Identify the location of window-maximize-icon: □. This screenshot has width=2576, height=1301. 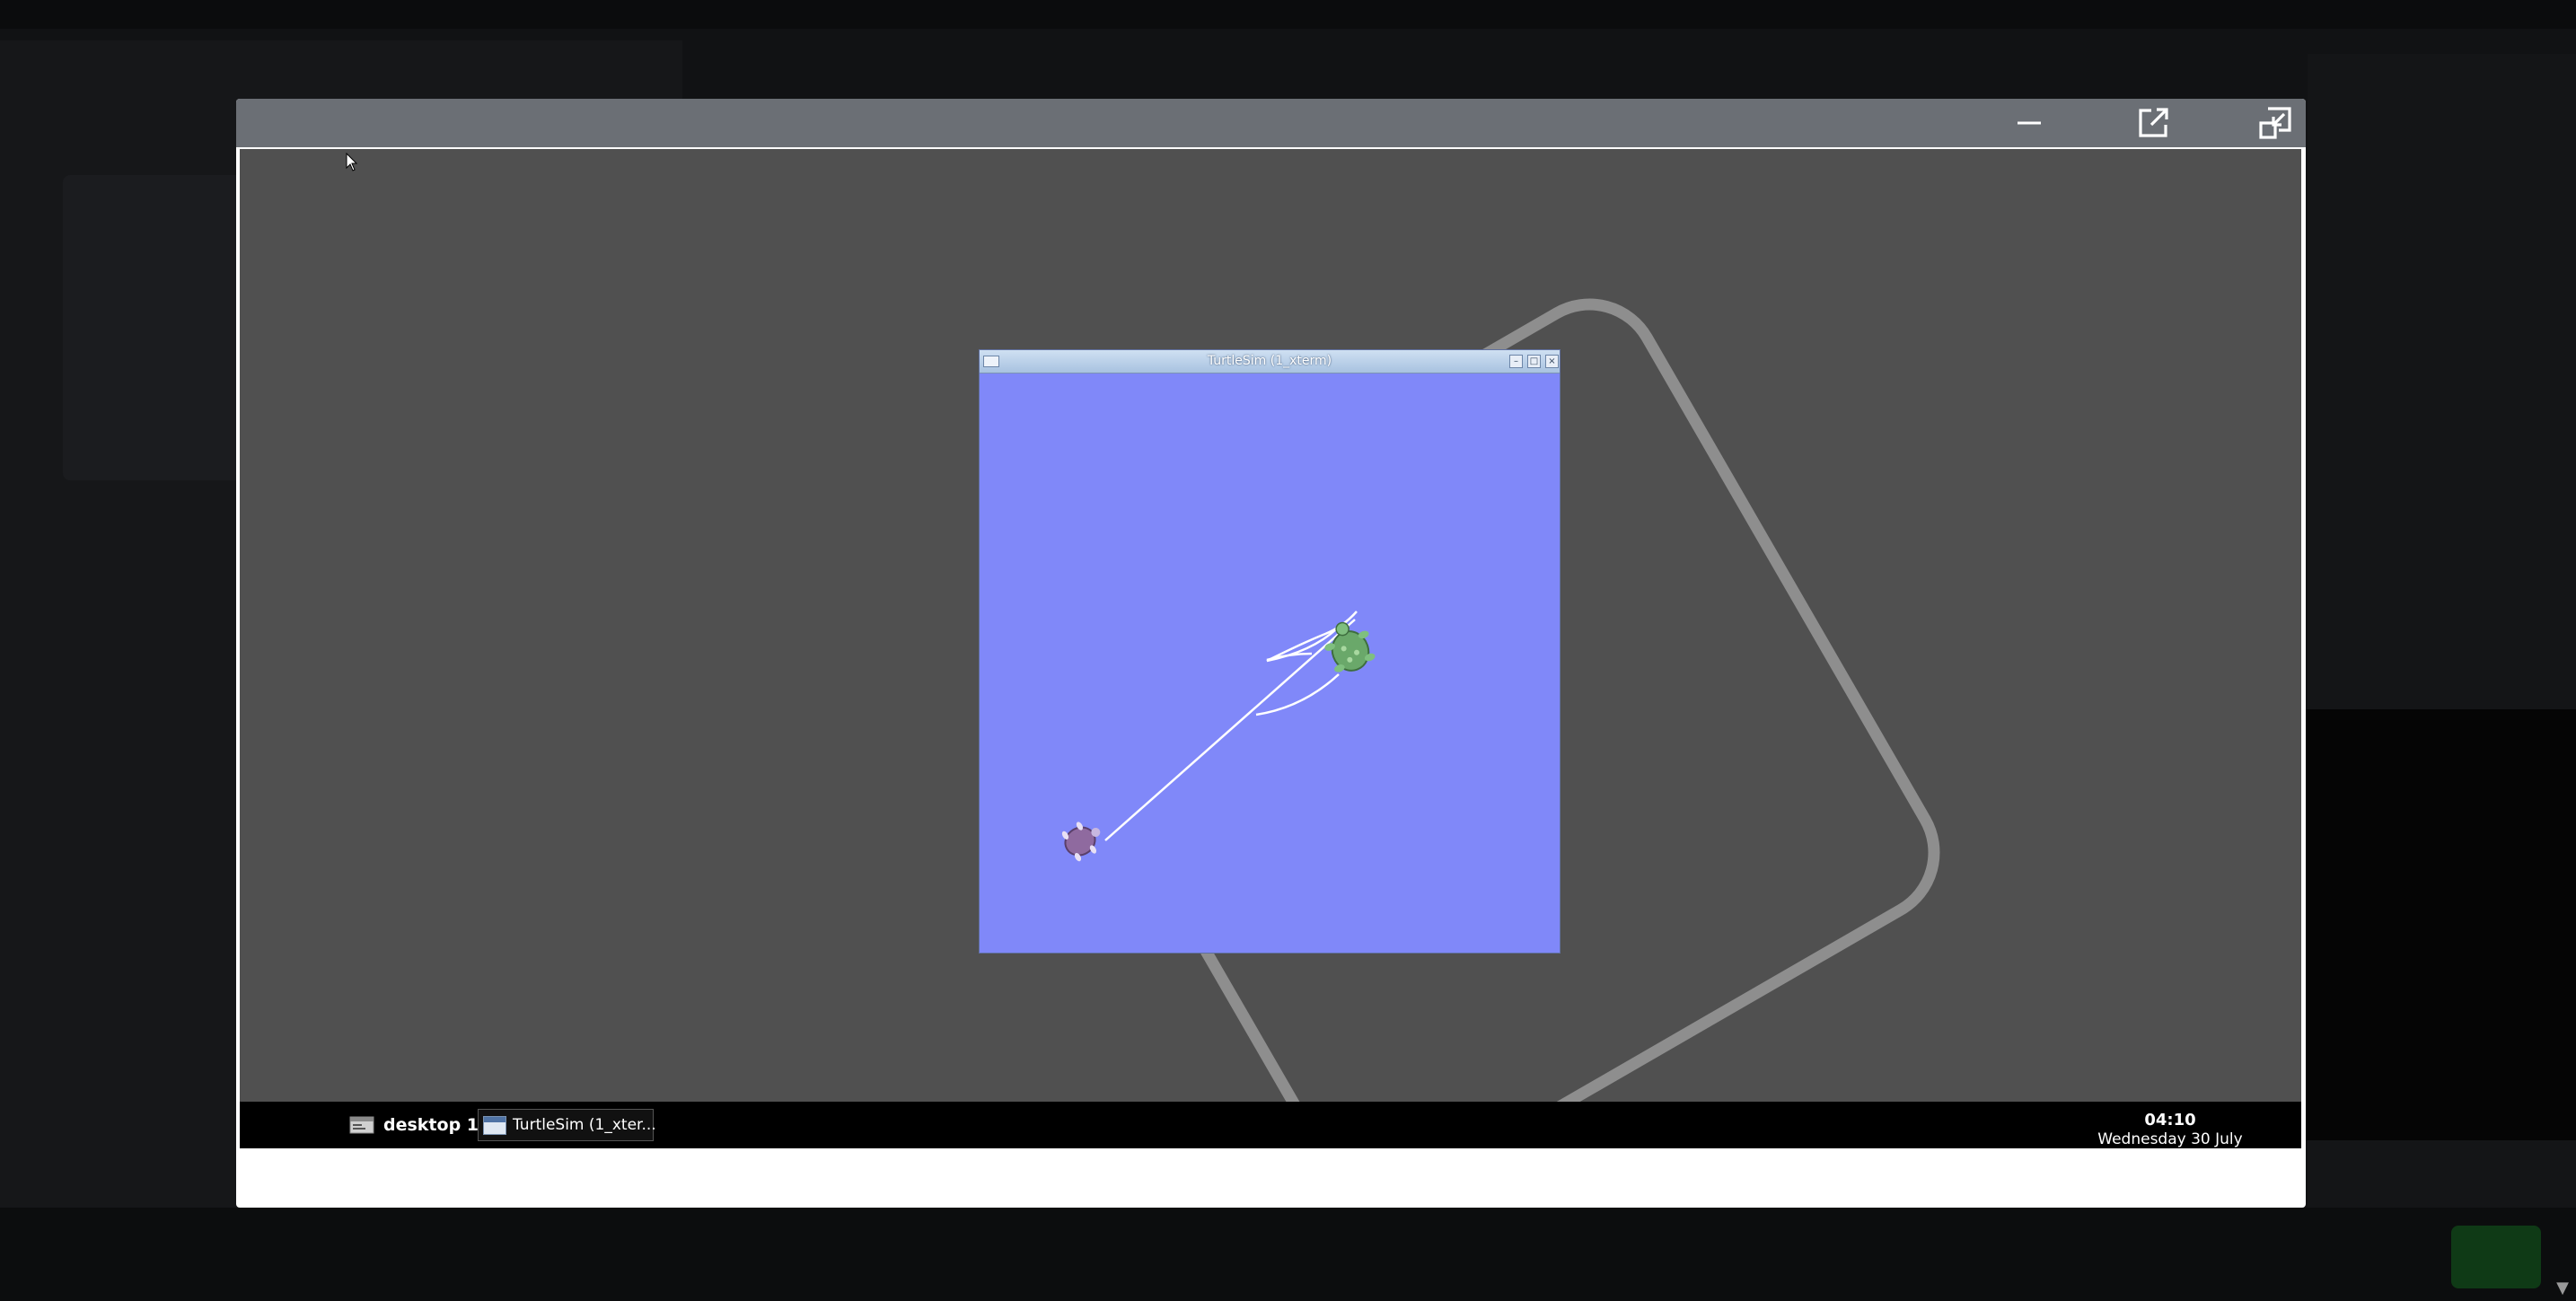
(1534, 361).